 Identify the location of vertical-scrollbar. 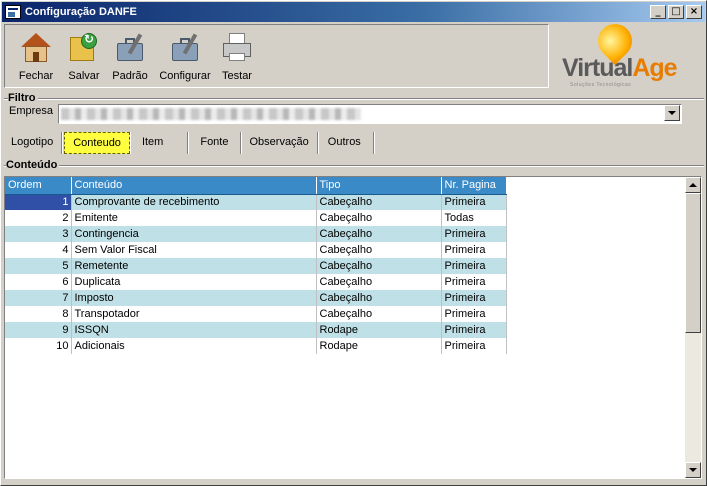
(693, 327).